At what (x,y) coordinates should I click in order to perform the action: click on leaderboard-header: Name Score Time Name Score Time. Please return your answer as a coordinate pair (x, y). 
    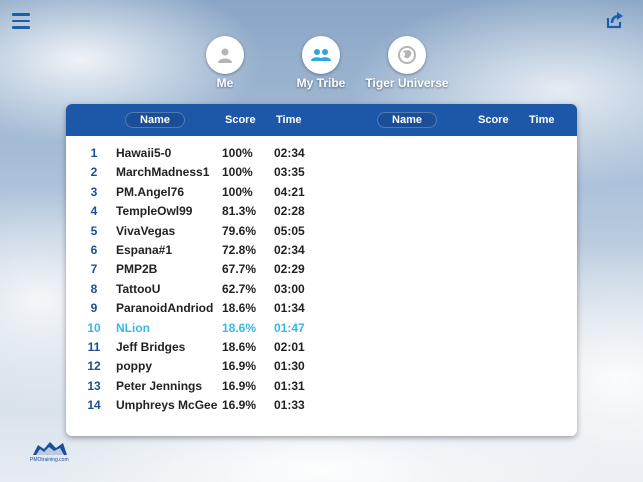
    Looking at the image, I should click on (321, 120).